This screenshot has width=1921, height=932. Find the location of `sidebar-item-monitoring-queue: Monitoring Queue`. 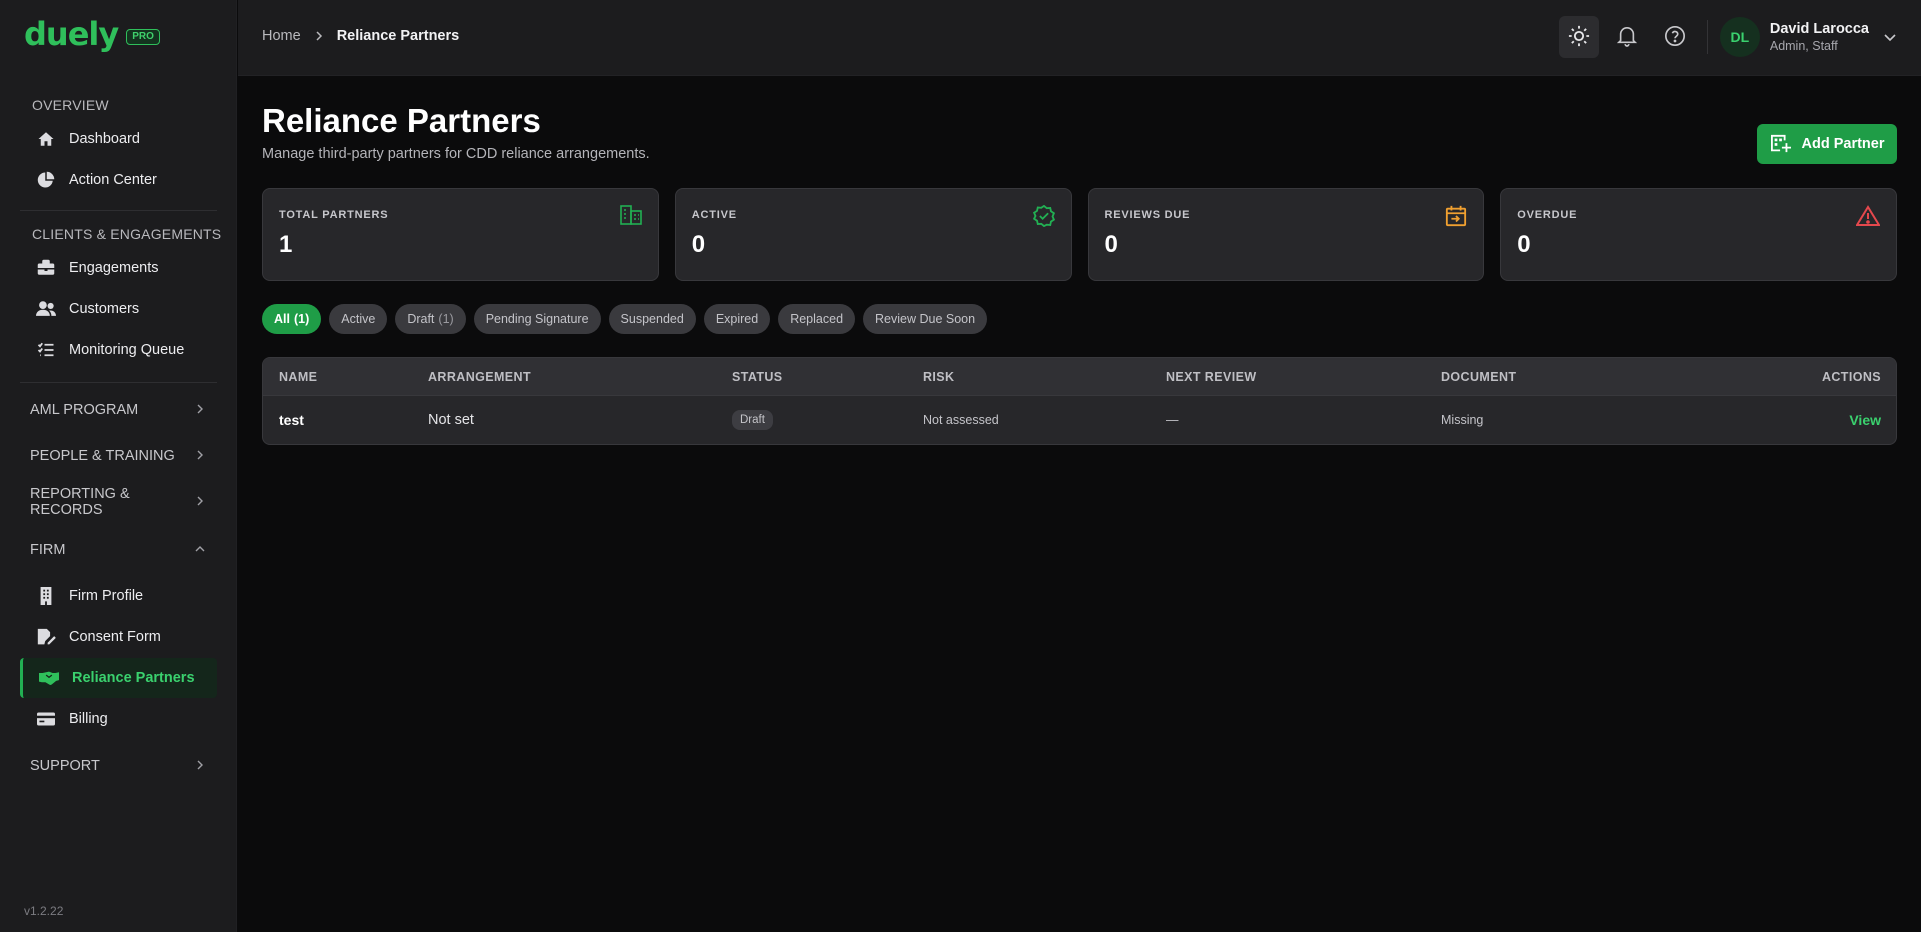

sidebar-item-monitoring-queue: Monitoring Queue is located at coordinates (118, 350).